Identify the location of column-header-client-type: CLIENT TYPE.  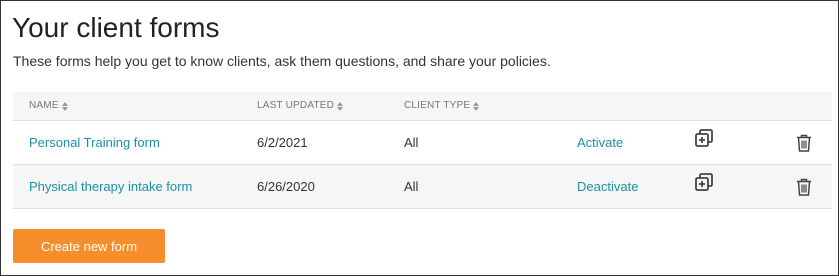
(442, 106).